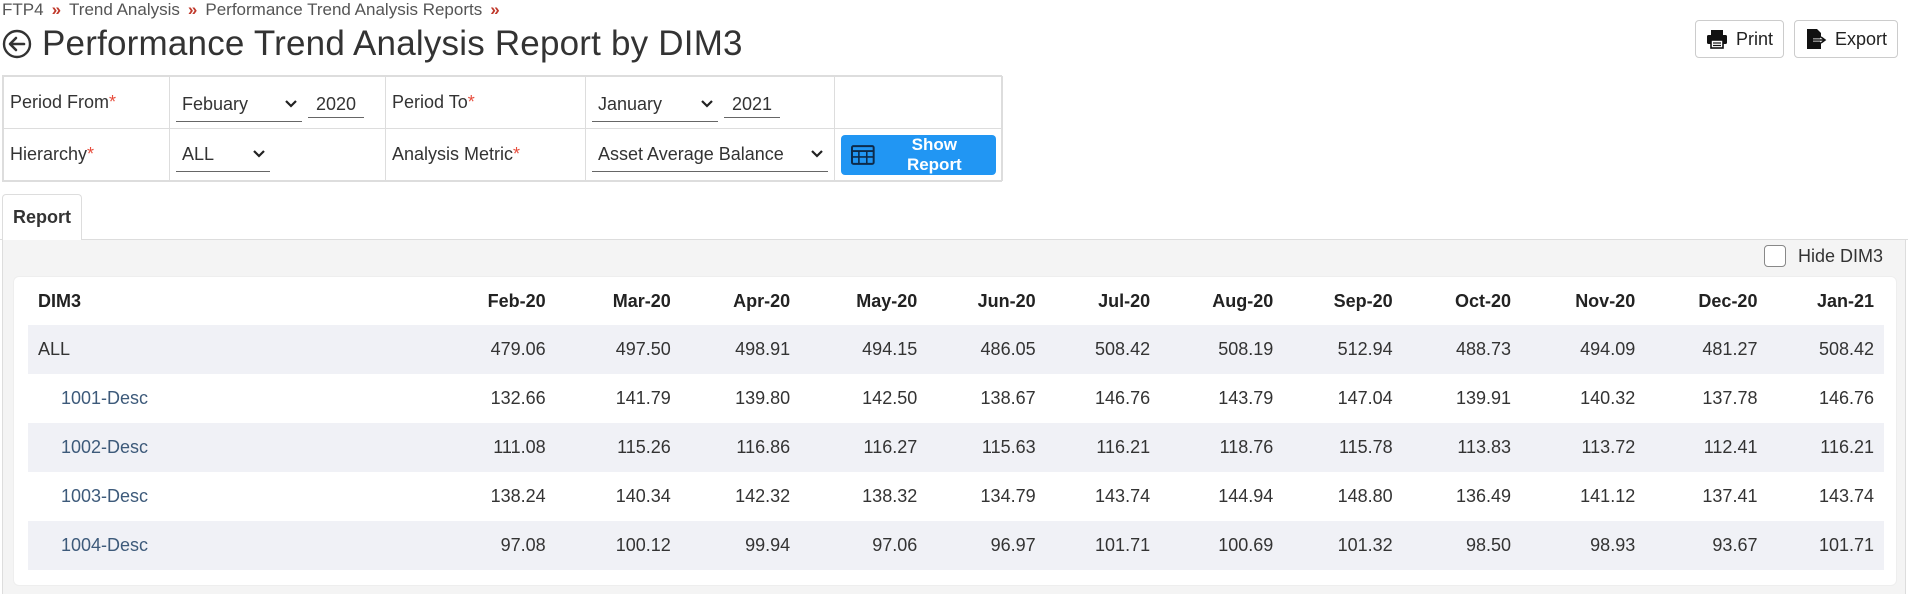 The width and height of the screenshot is (1908, 594). Describe the element at coordinates (986, 301) in the screenshot. I see `column-header: Jun-20` at that location.